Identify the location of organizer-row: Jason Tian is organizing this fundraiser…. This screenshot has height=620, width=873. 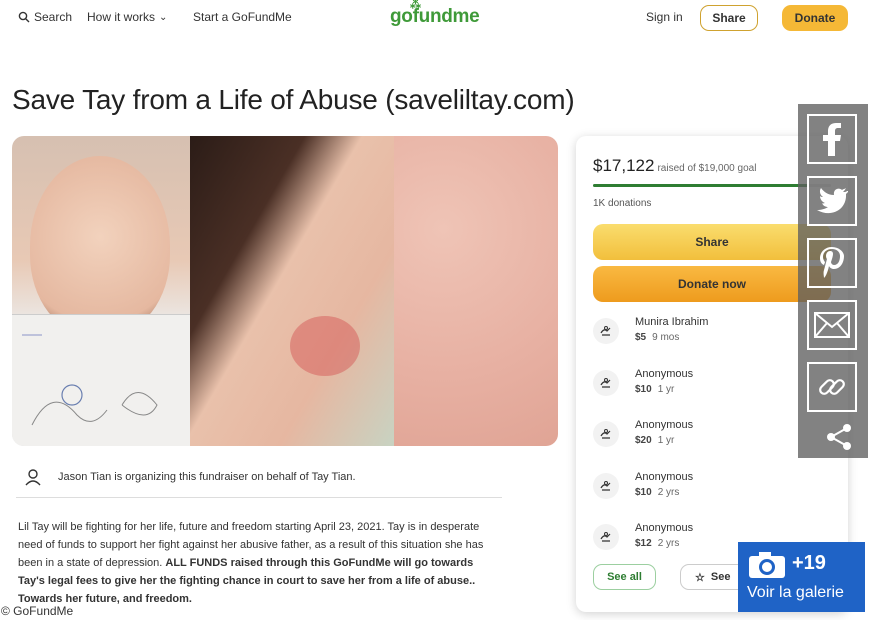
(259, 477).